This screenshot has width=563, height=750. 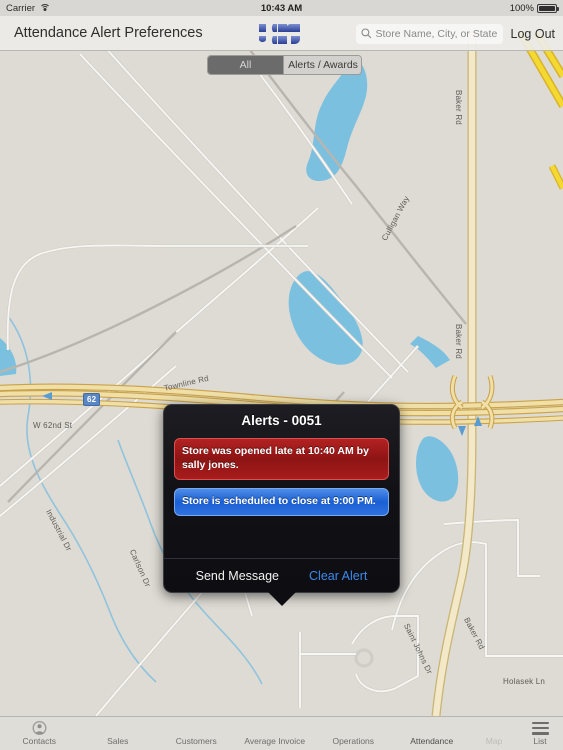 What do you see at coordinates (540, 728) in the screenshot?
I see `list-icon` at bounding box center [540, 728].